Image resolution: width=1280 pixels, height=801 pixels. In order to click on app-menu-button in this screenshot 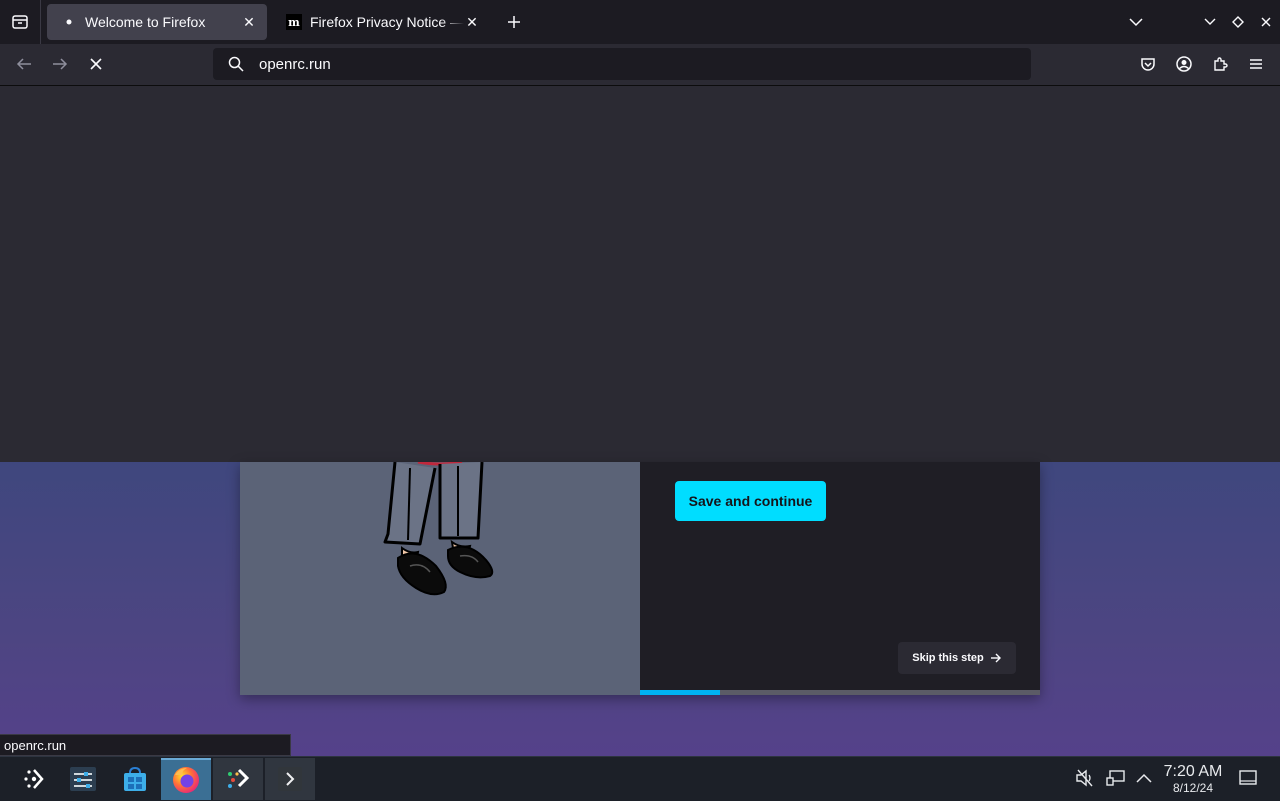, I will do `click(1256, 64)`.